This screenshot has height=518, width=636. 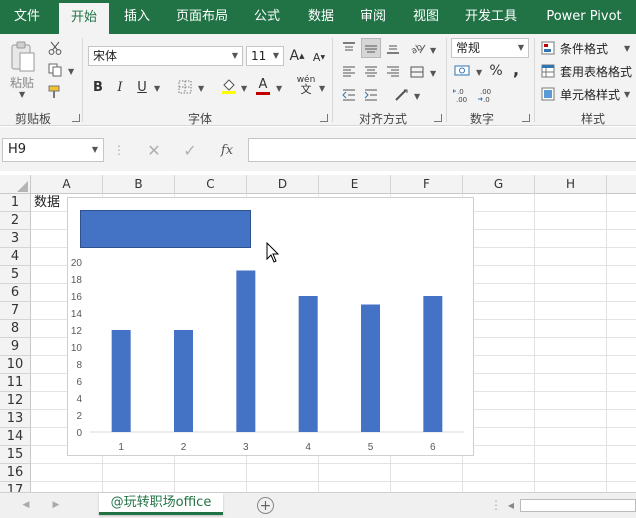 I want to click on align-bottom-icon, so click(x=393, y=48).